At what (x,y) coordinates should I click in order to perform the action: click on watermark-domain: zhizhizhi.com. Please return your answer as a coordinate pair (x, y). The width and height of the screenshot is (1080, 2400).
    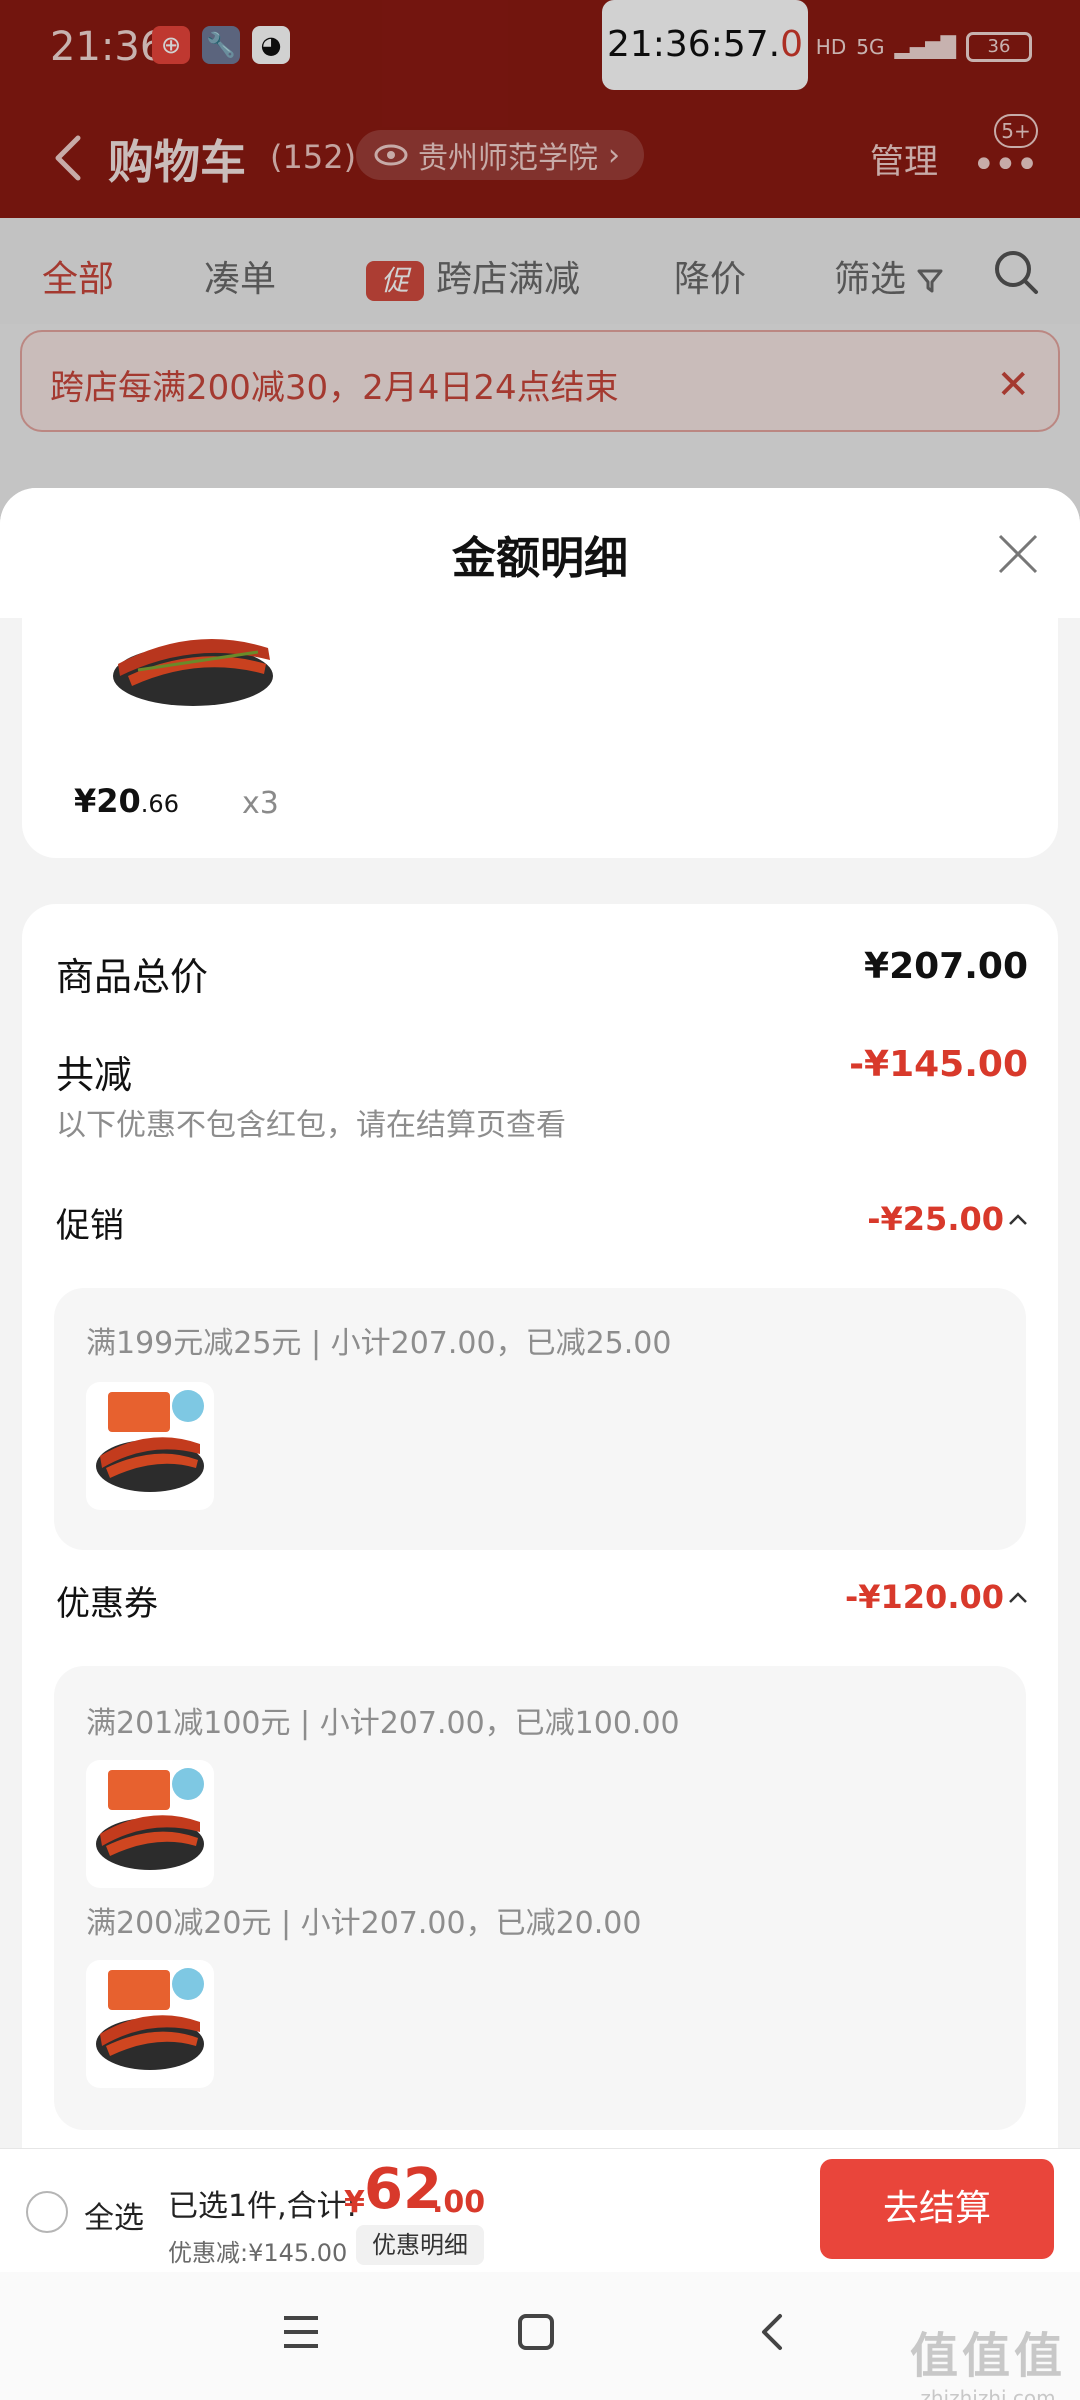
    Looking at the image, I should click on (988, 2393).